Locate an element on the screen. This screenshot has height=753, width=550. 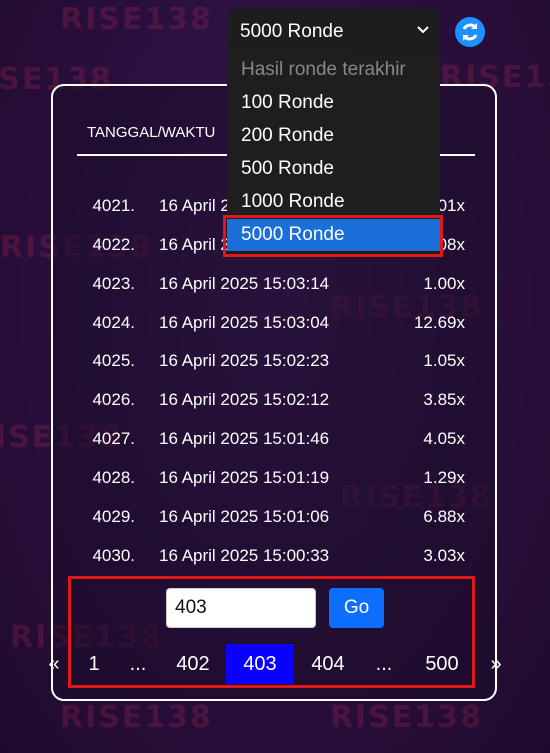
page-link-1: 1 is located at coordinates (94, 664).